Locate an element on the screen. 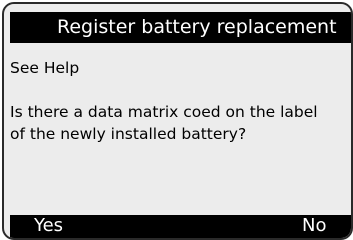 This screenshot has height=240, width=353. title-bar: Register battery replacement is located at coordinates (180, 27).